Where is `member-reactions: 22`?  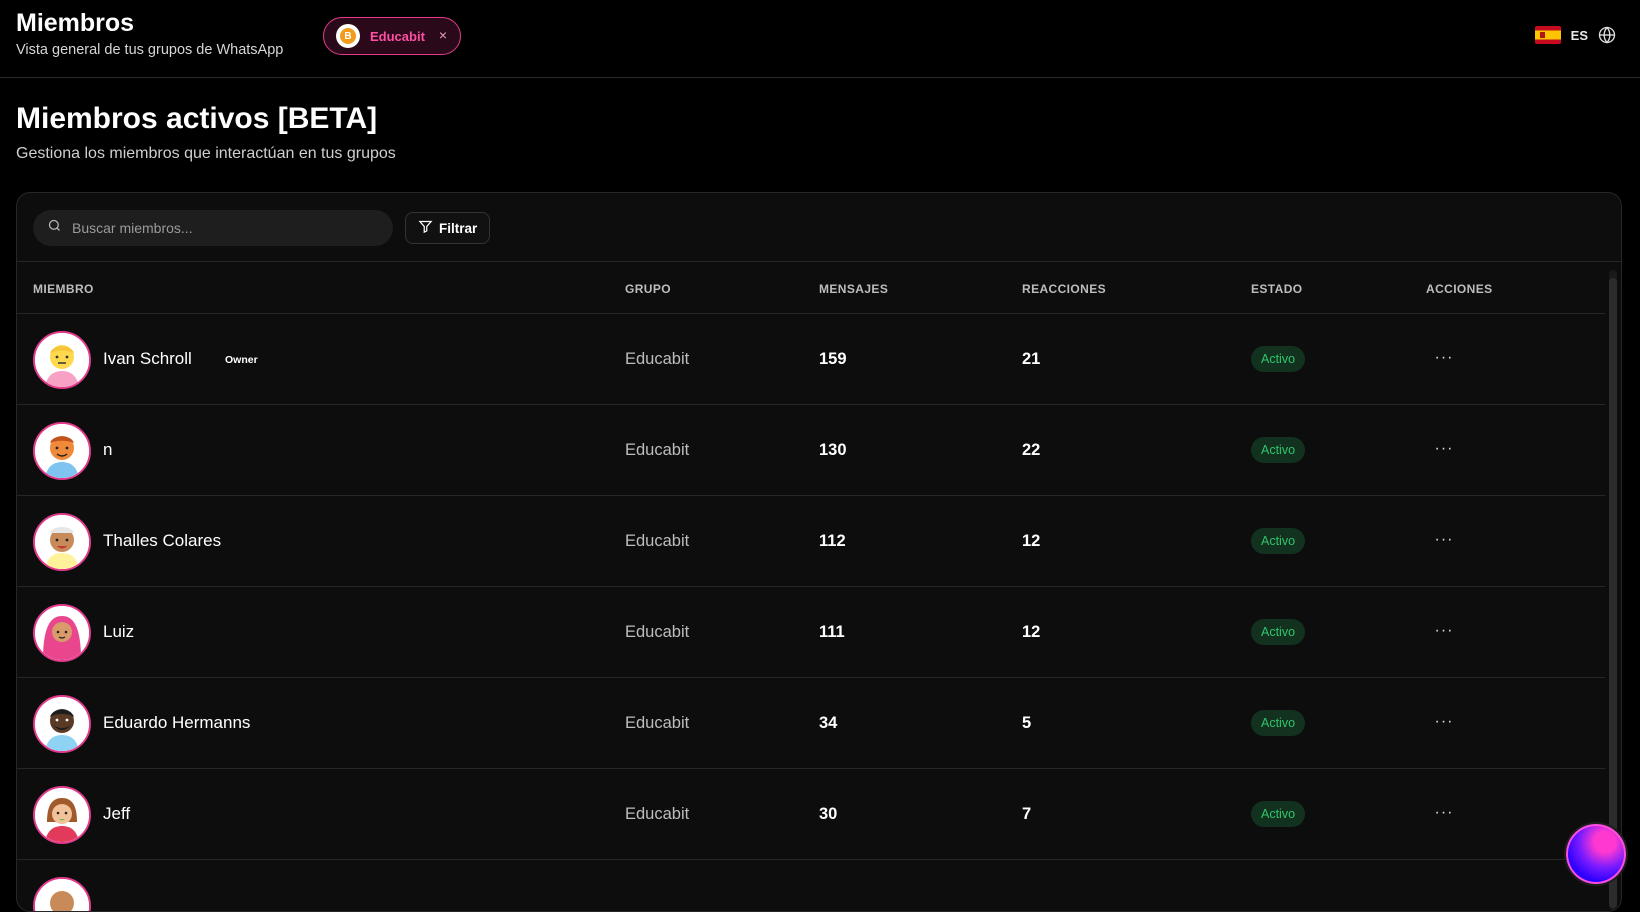 member-reactions: 22 is located at coordinates (1031, 450).